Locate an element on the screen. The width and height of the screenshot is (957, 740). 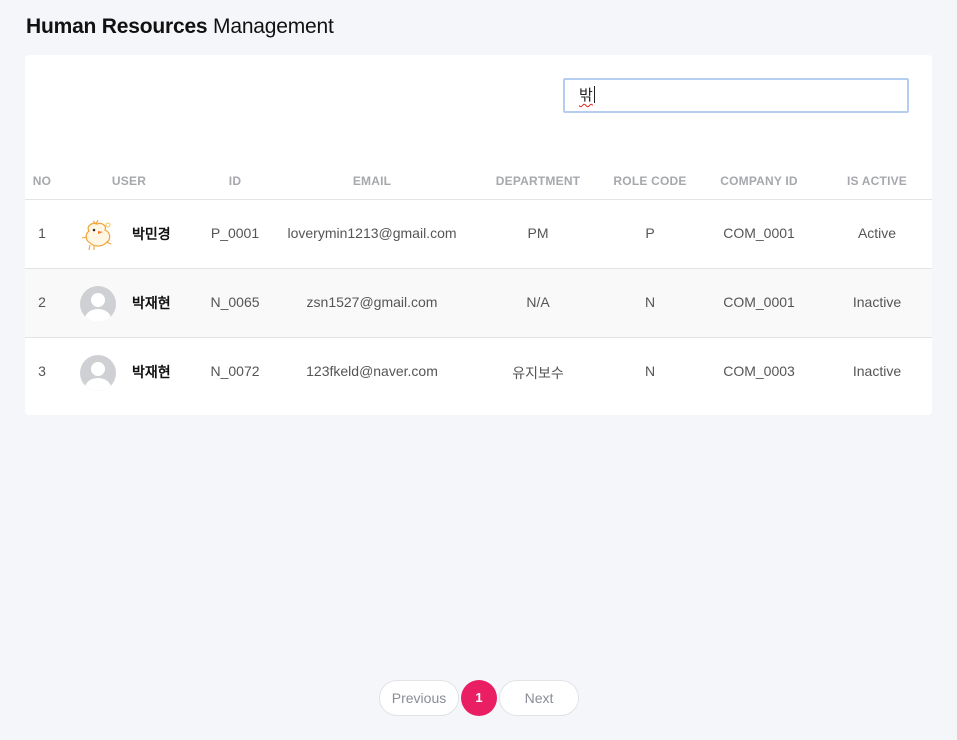
col-header-role-code: ROLE CODE is located at coordinates (649, 181).